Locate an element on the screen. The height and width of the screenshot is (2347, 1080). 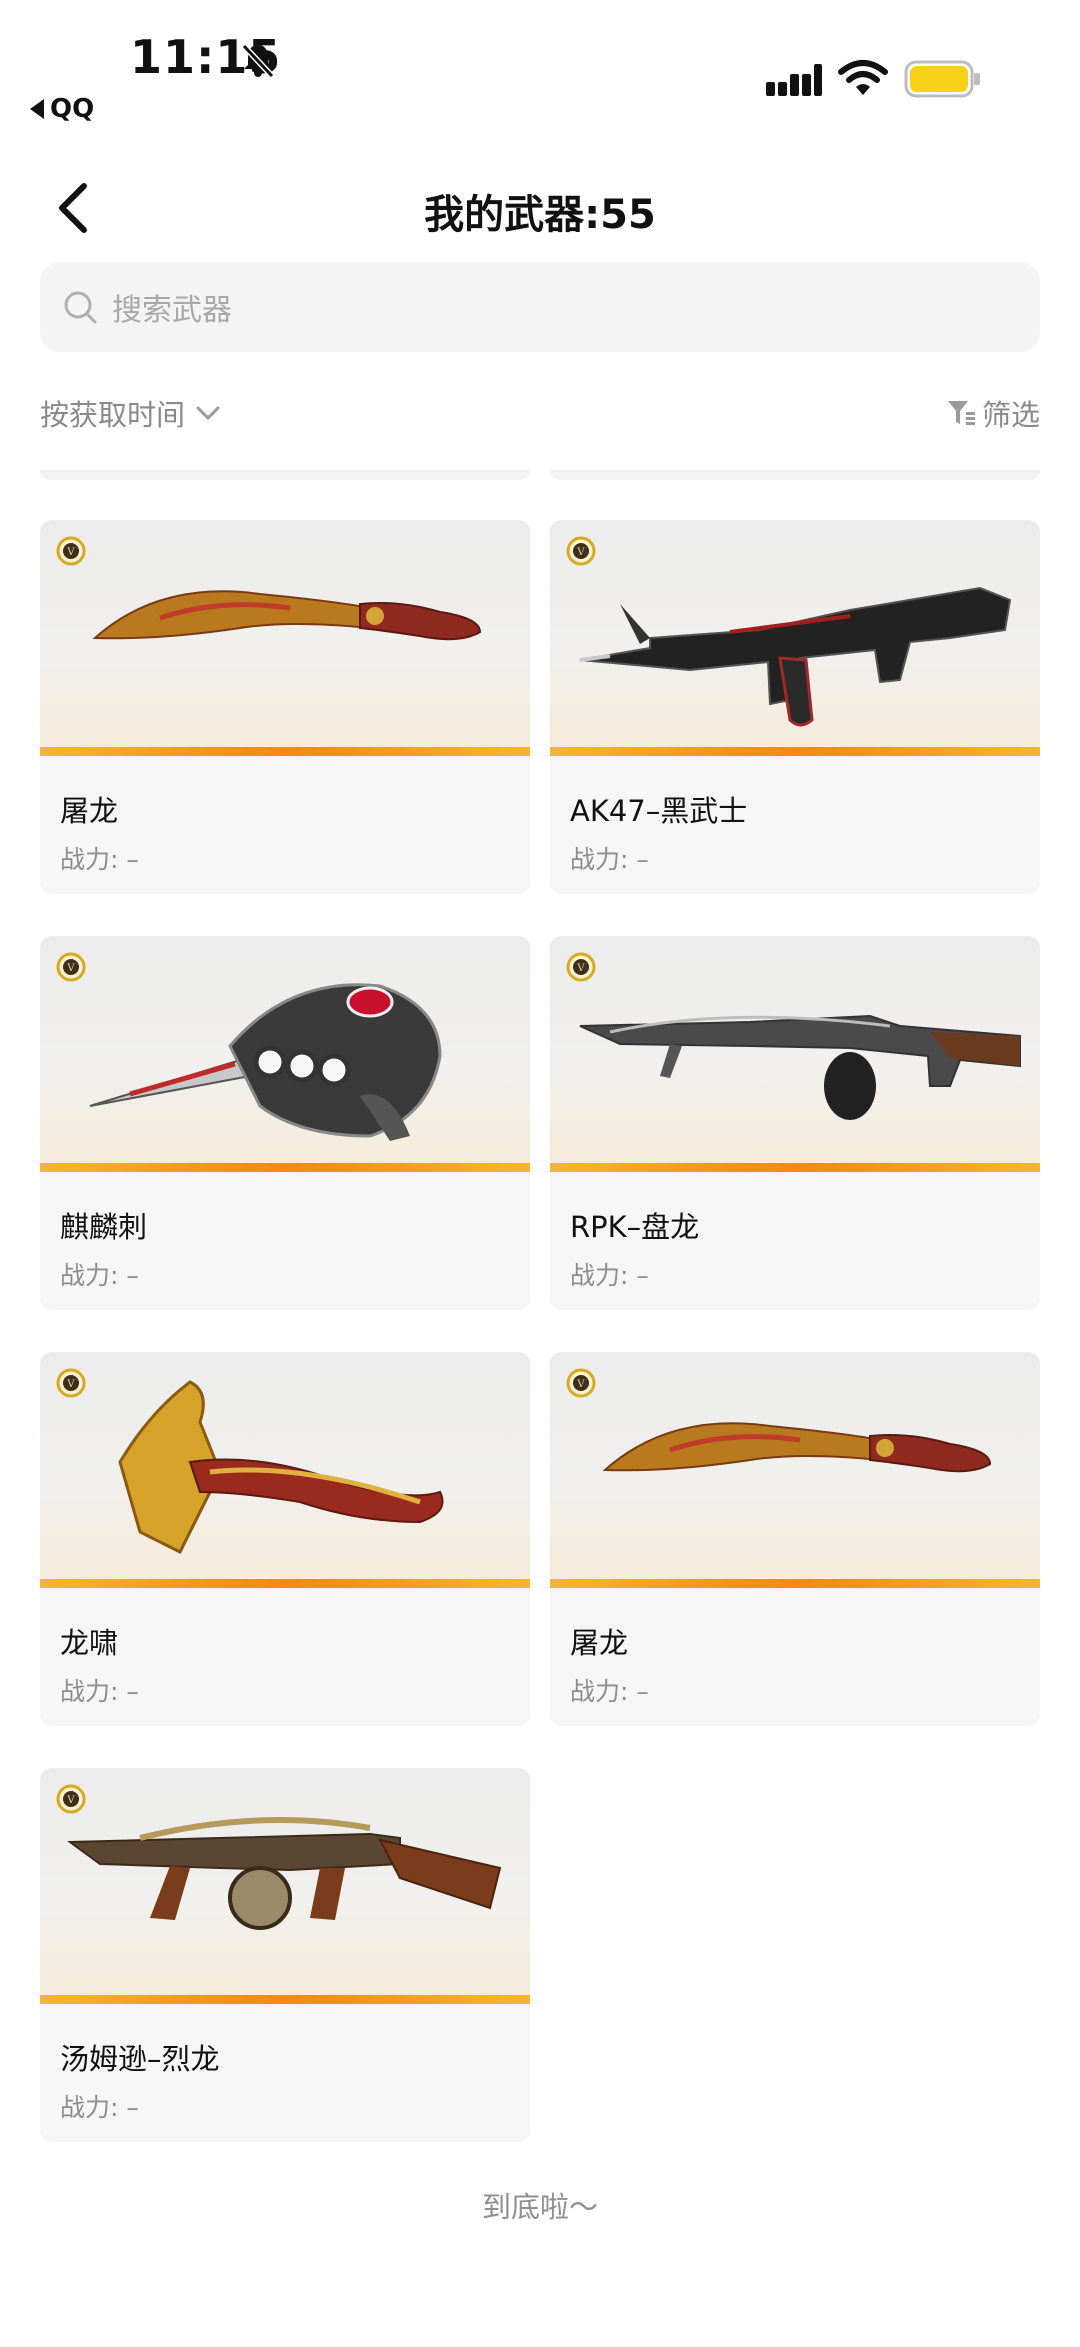
search-placeholder: 搜索武器 is located at coordinates (172, 310).